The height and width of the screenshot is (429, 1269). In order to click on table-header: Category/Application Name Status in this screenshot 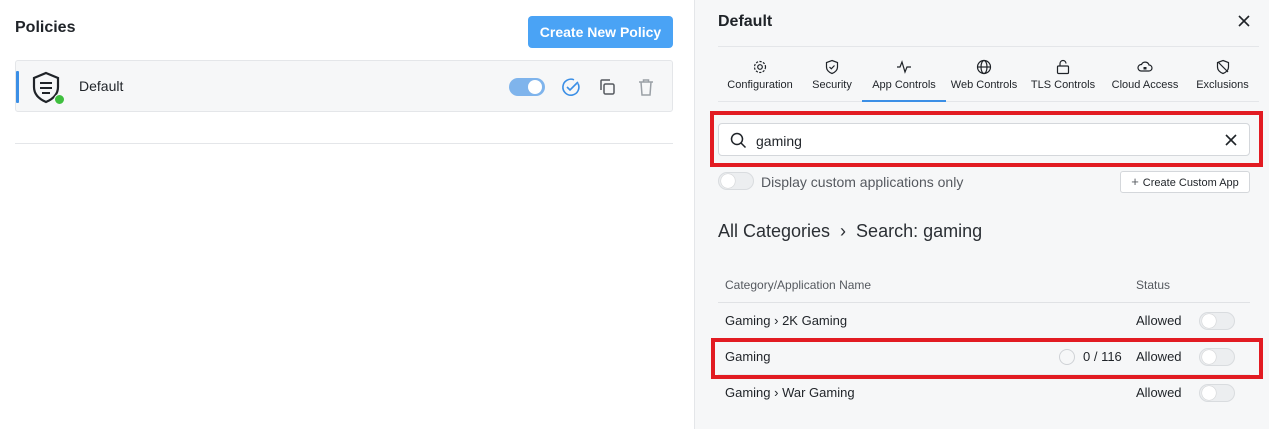, I will do `click(984, 285)`.